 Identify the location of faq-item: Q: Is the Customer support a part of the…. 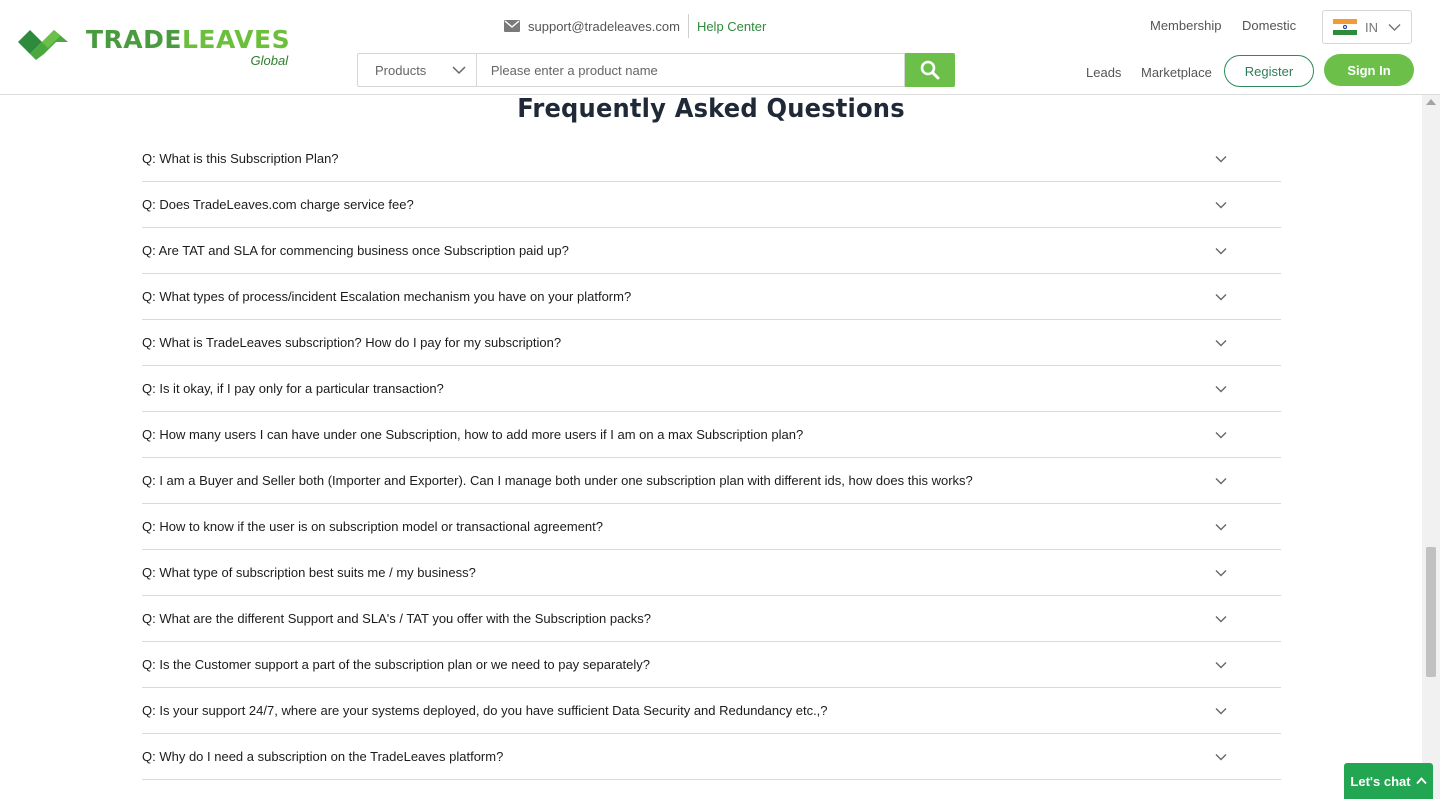
(711, 665).